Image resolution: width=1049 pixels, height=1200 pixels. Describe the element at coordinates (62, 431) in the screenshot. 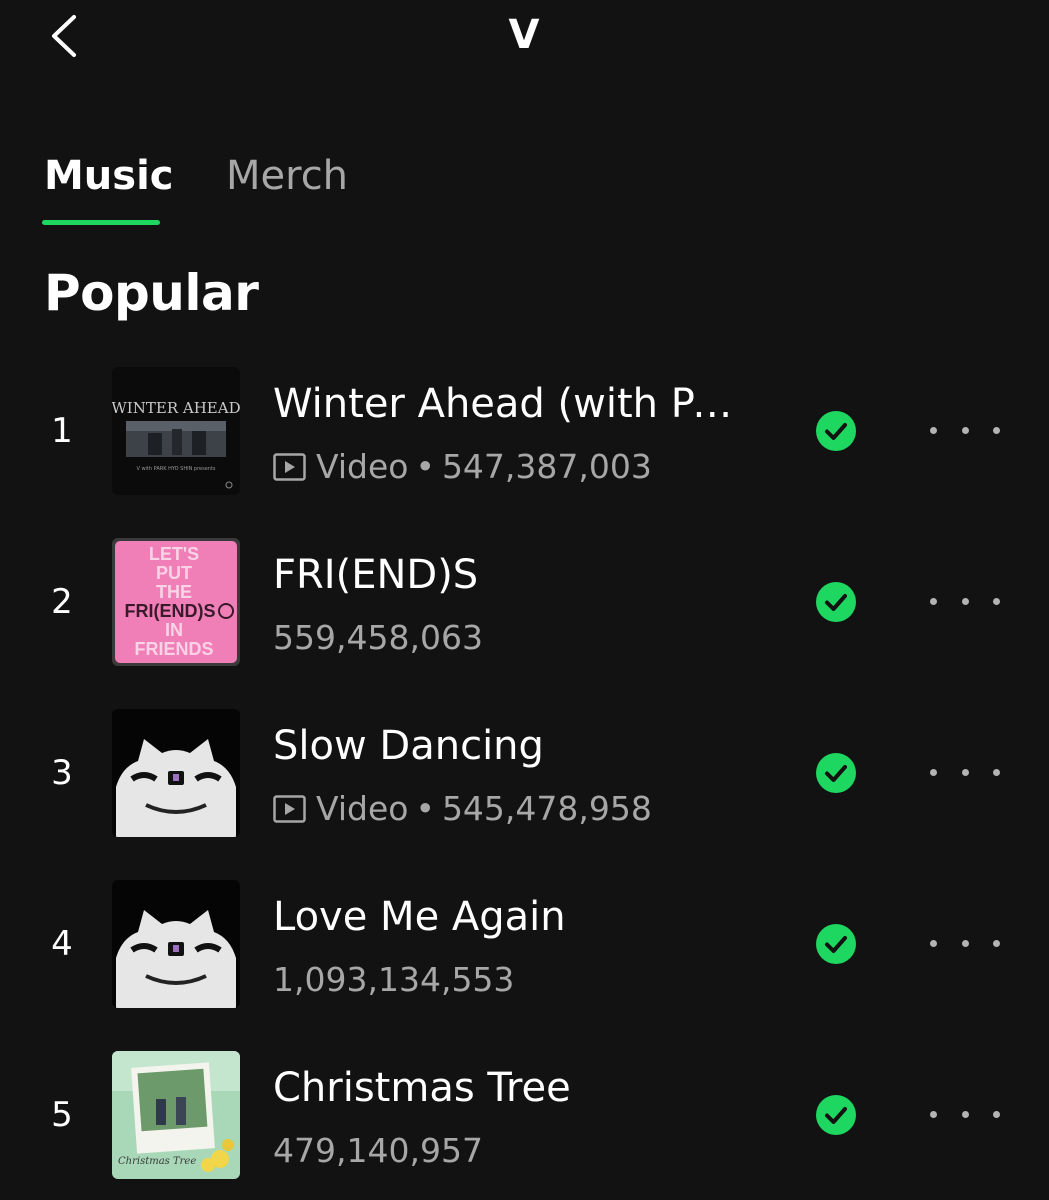

I see `track-rank: 1` at that location.